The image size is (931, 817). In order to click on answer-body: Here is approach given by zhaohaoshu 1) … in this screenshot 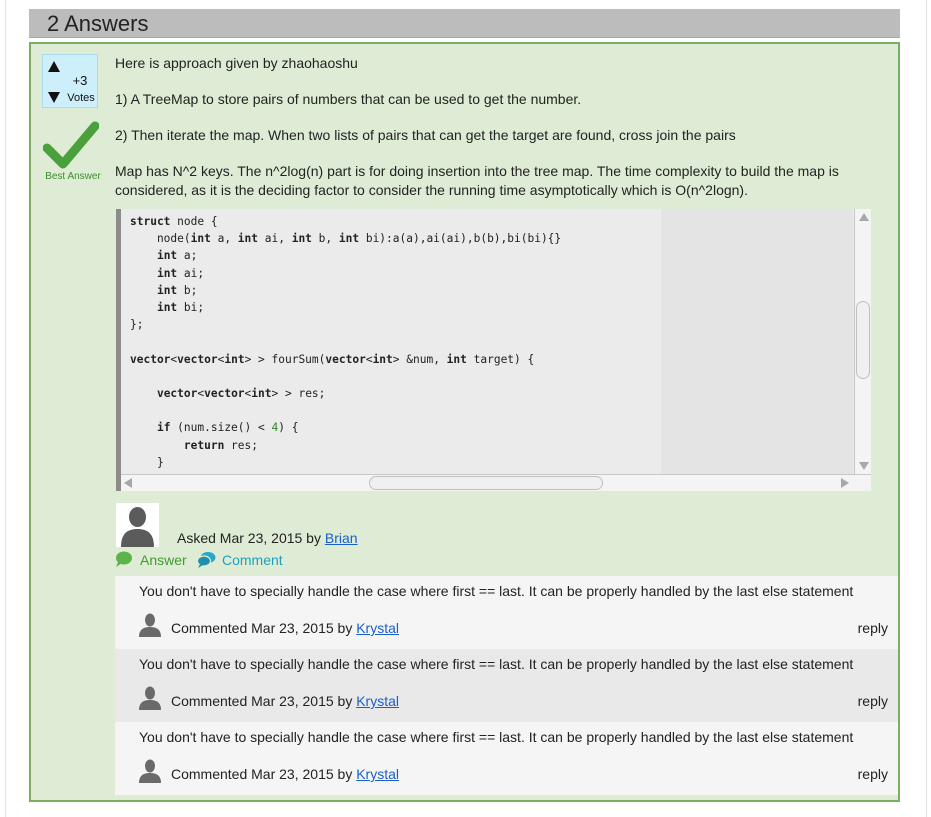, I will do `click(500, 127)`.